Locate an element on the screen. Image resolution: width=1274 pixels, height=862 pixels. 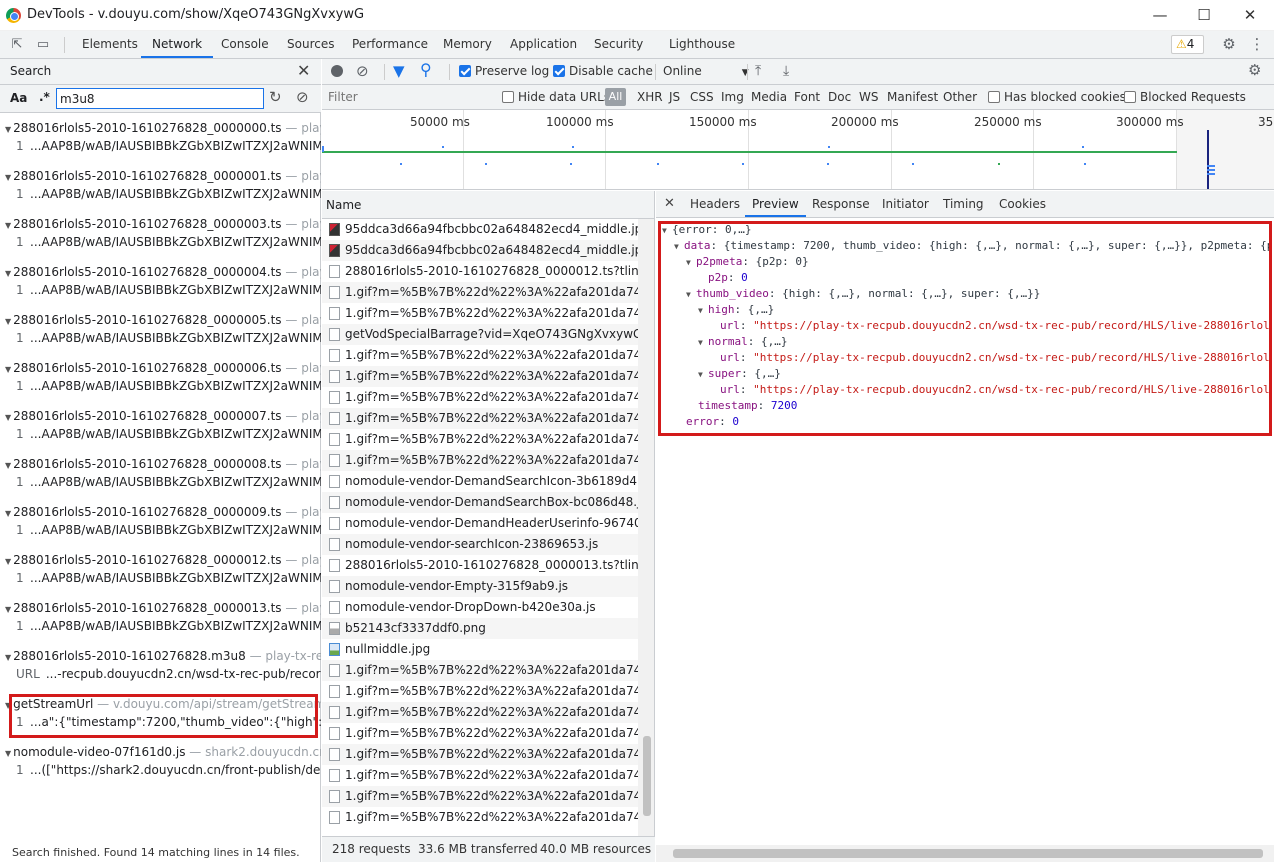
type-filter-xhr: XHR is located at coordinates (650, 97).